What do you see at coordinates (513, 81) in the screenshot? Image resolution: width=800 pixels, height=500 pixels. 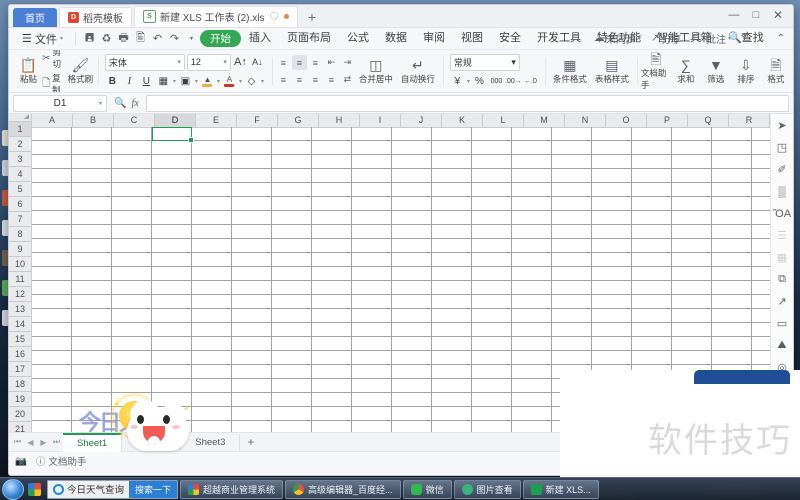 I see `increase-decimal-button: .00→` at bounding box center [513, 81].